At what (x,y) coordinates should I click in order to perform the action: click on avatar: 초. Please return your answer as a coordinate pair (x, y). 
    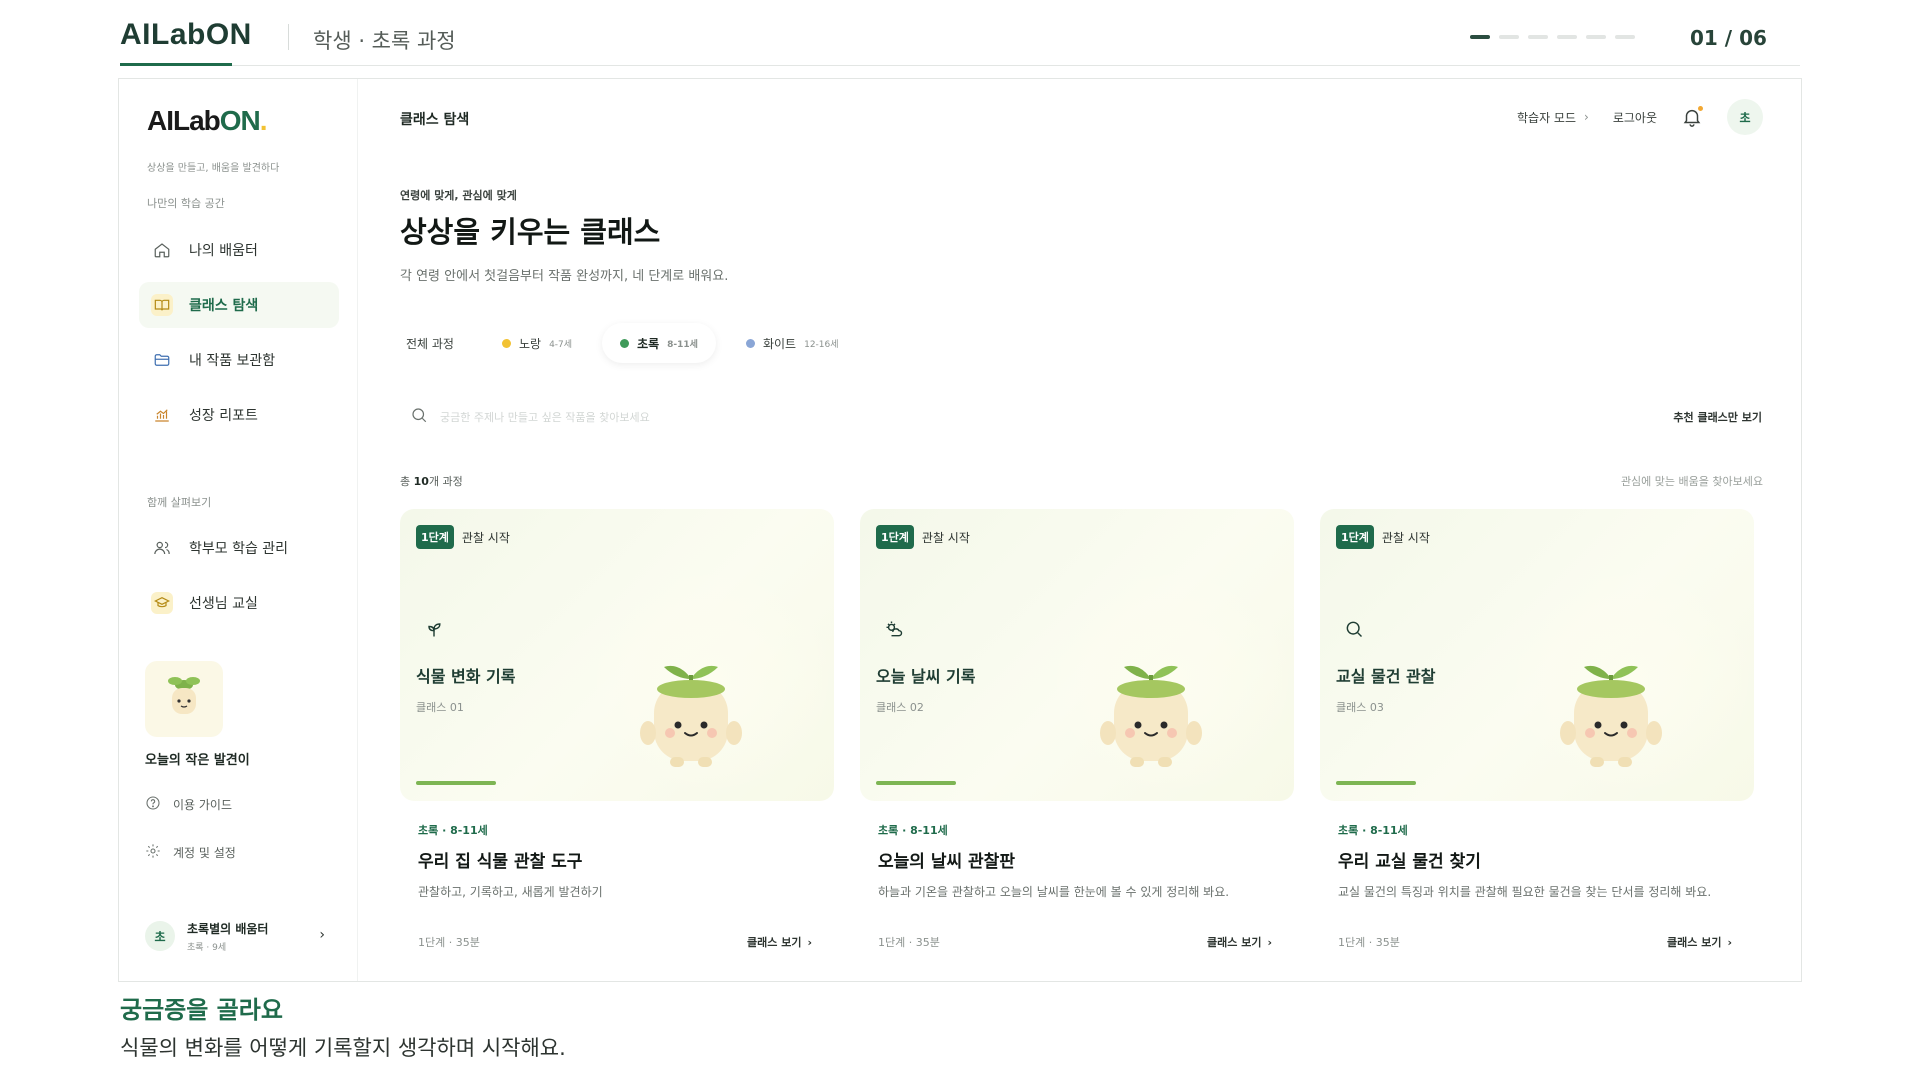
    Looking at the image, I should click on (160, 936).